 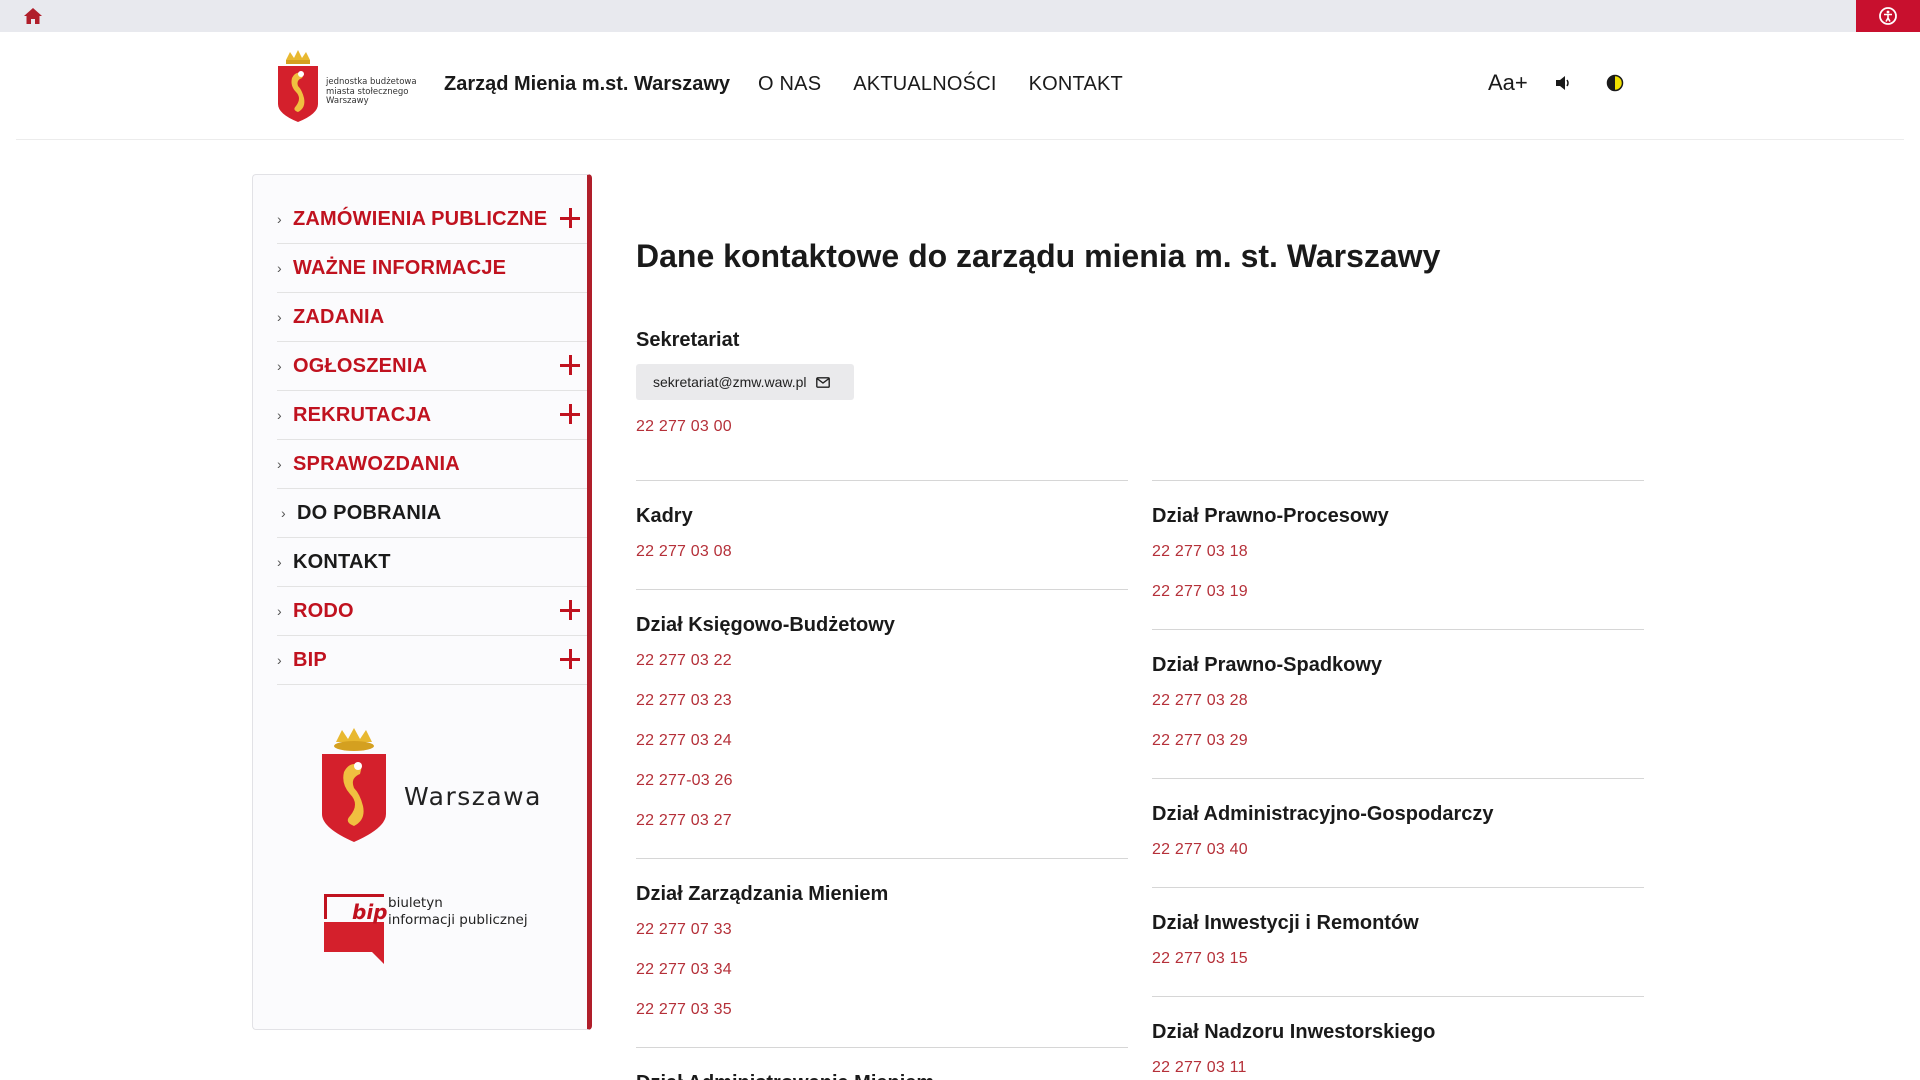 What do you see at coordinates (1508, 83) in the screenshot?
I see `font-size-button: Aa+` at bounding box center [1508, 83].